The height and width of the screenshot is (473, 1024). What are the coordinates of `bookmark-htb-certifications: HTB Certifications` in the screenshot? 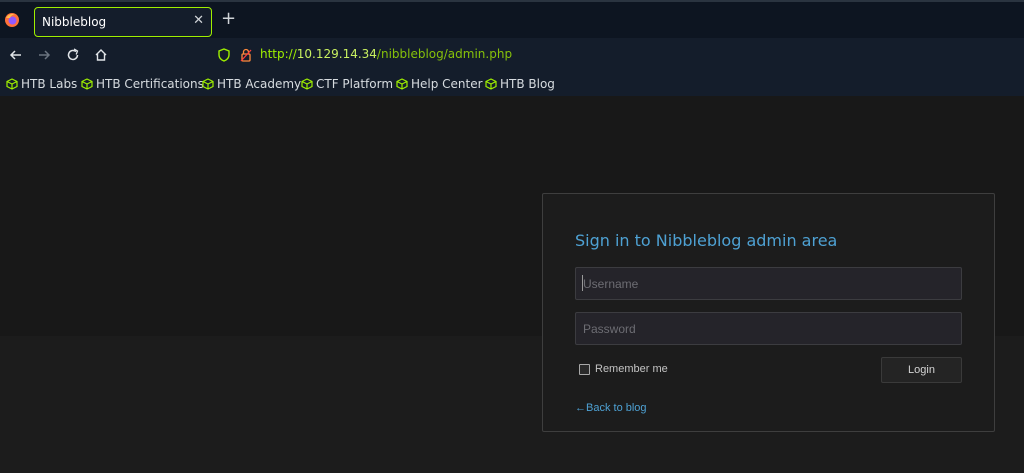 It's located at (142, 84).